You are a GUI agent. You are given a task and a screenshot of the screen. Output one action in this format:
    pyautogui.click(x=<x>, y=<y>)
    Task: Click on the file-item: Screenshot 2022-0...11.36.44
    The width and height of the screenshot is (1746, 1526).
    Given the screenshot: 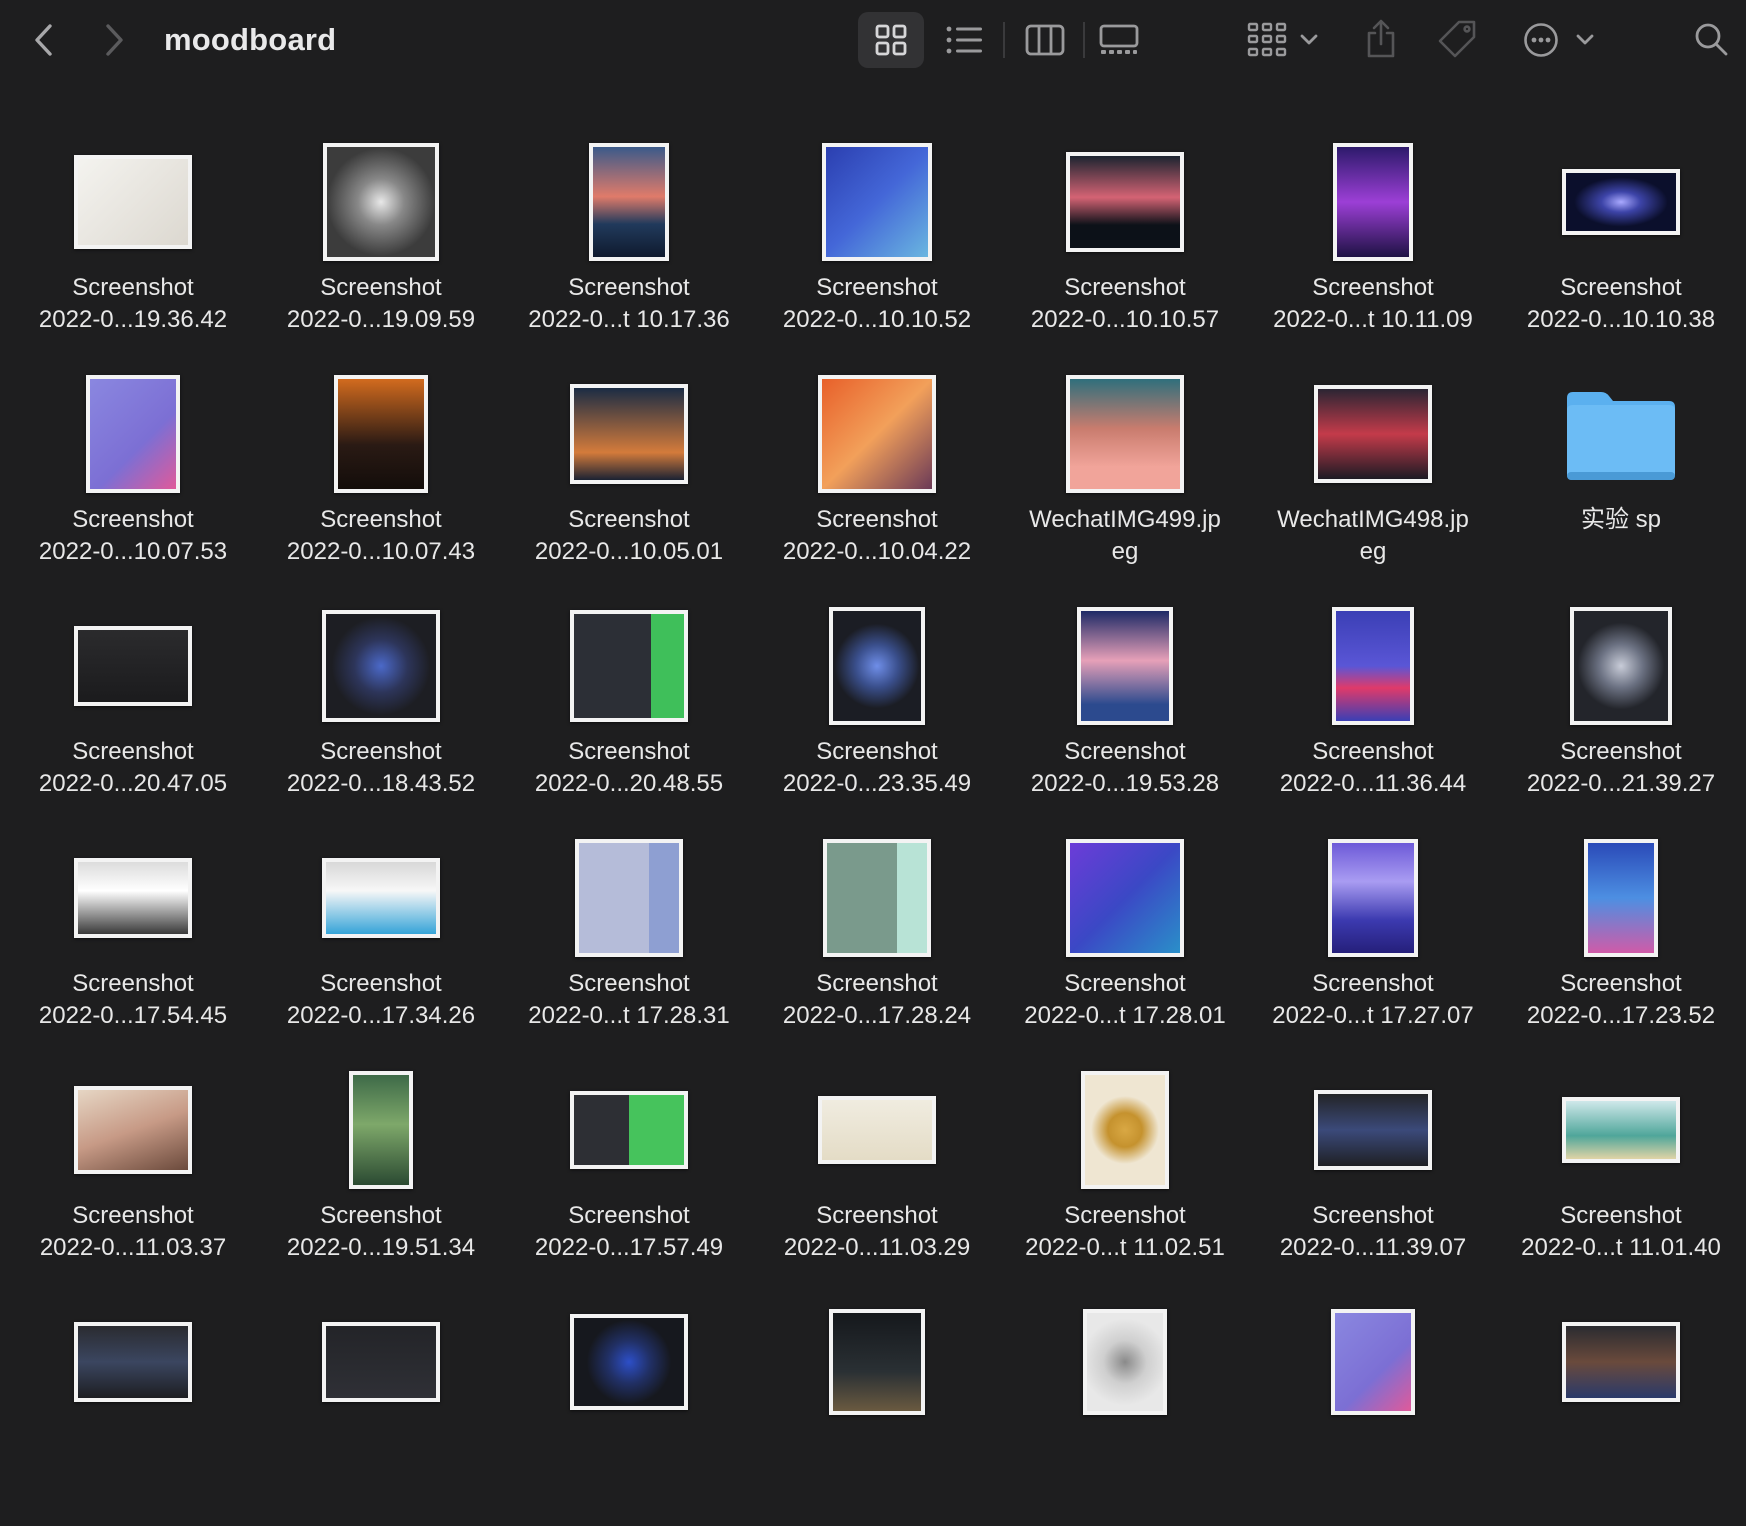 What is the action you would take?
    pyautogui.click(x=1373, y=714)
    